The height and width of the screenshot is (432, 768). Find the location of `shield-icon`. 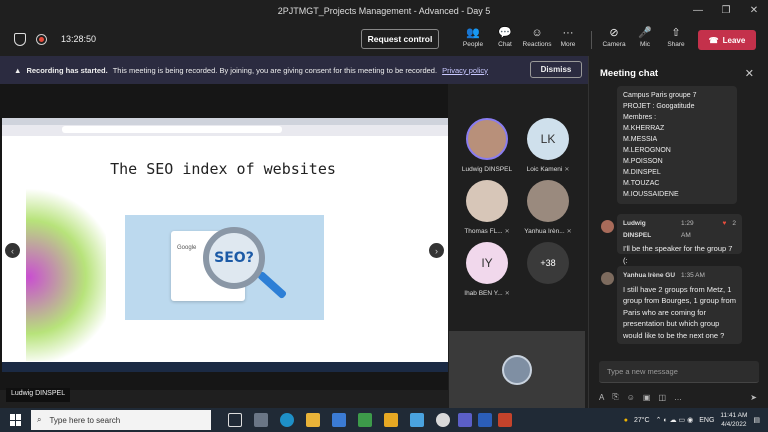

shield-icon is located at coordinates (20, 39).